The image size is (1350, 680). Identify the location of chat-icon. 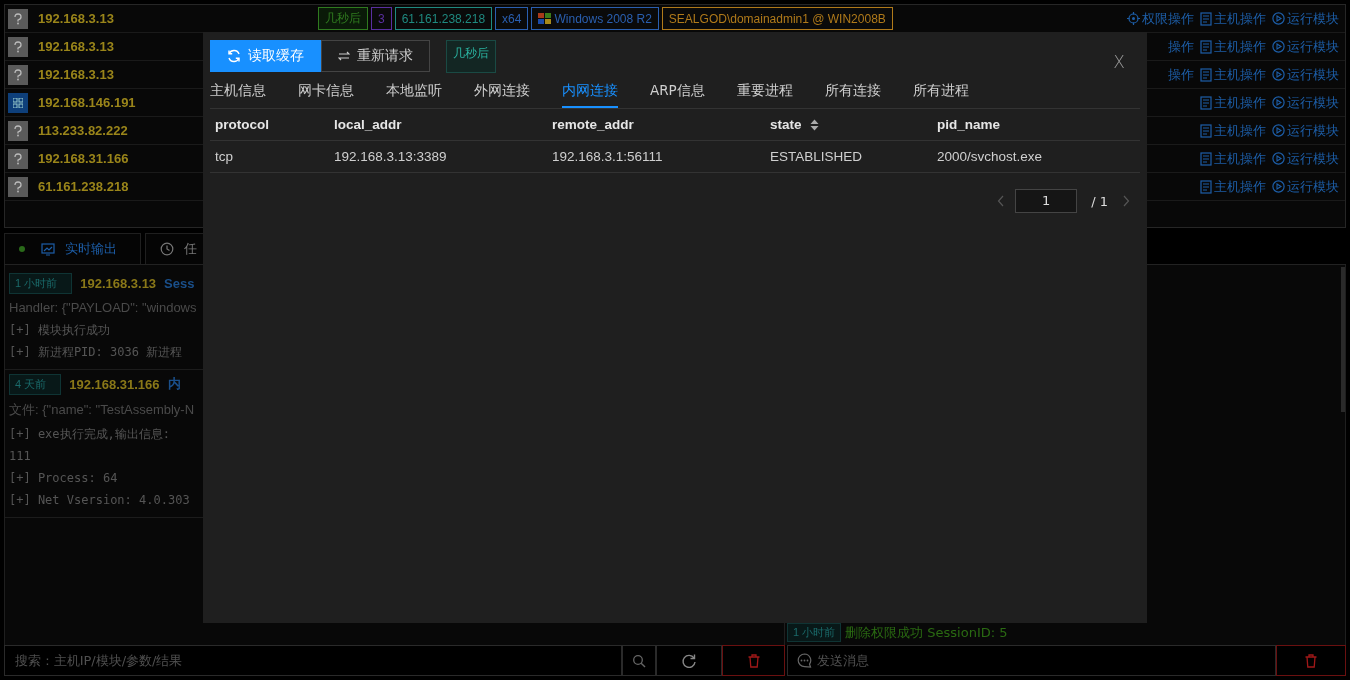
(804, 660).